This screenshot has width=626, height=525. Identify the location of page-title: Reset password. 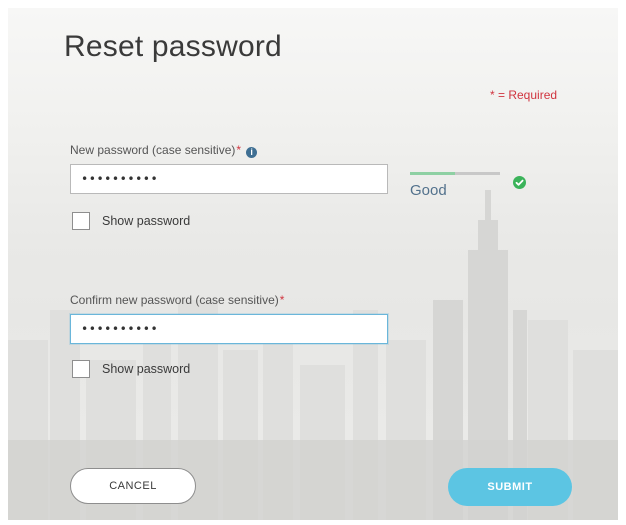
(173, 46).